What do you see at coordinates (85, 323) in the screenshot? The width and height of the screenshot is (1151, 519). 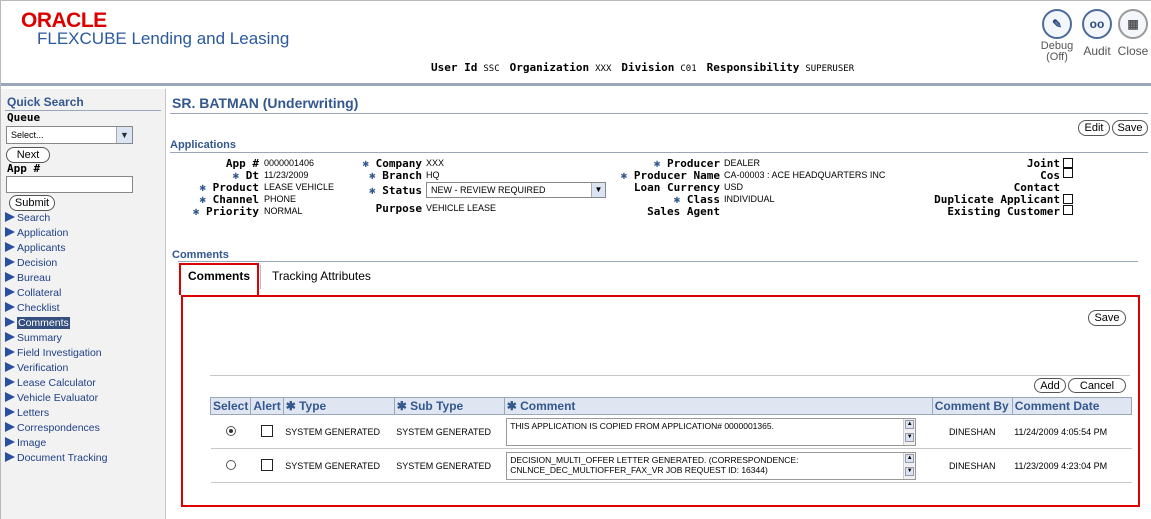 I see `sidebar-item-comments: Comments` at bounding box center [85, 323].